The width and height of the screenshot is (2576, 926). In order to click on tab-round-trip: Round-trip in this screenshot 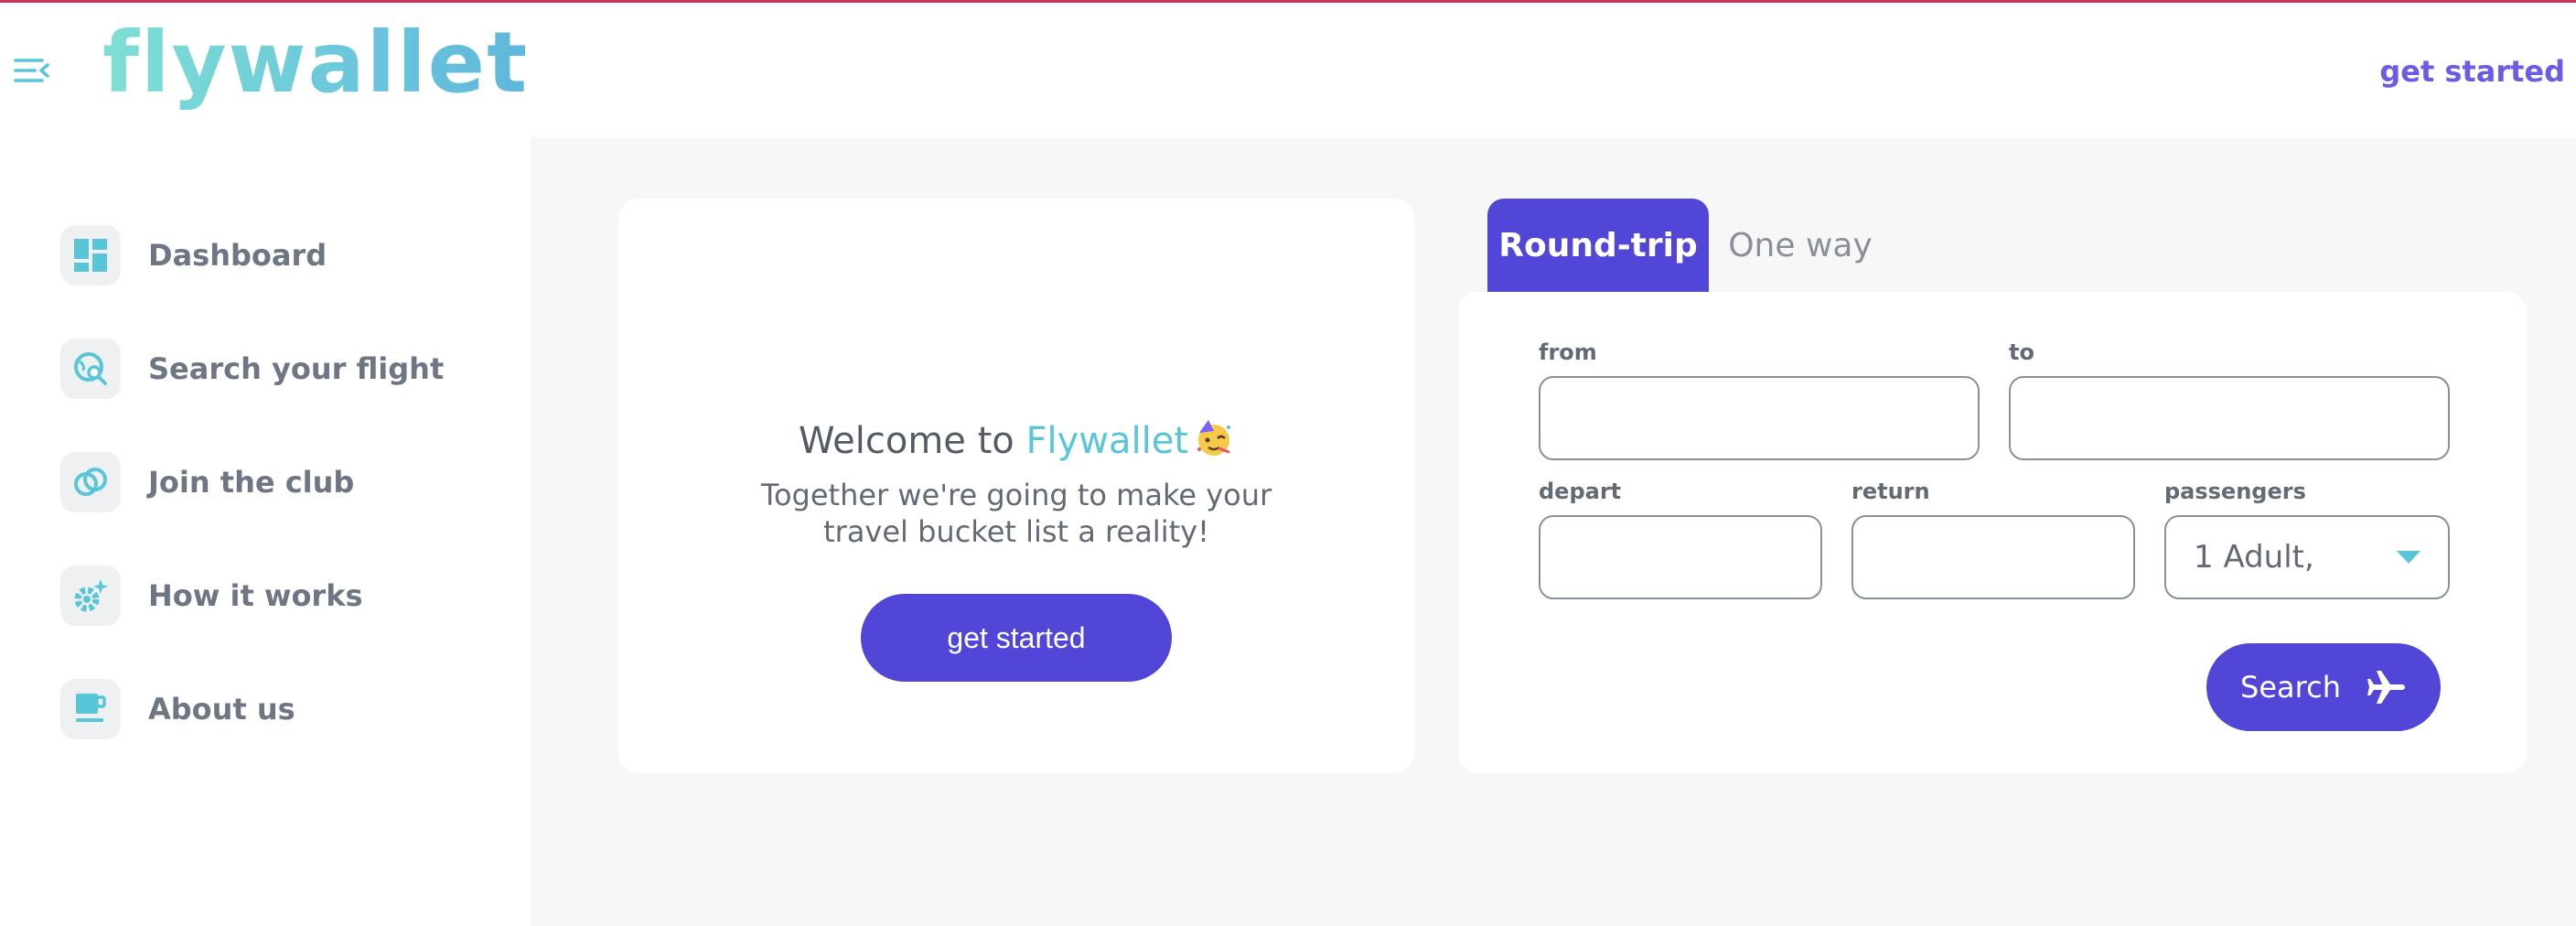, I will do `click(1598, 246)`.